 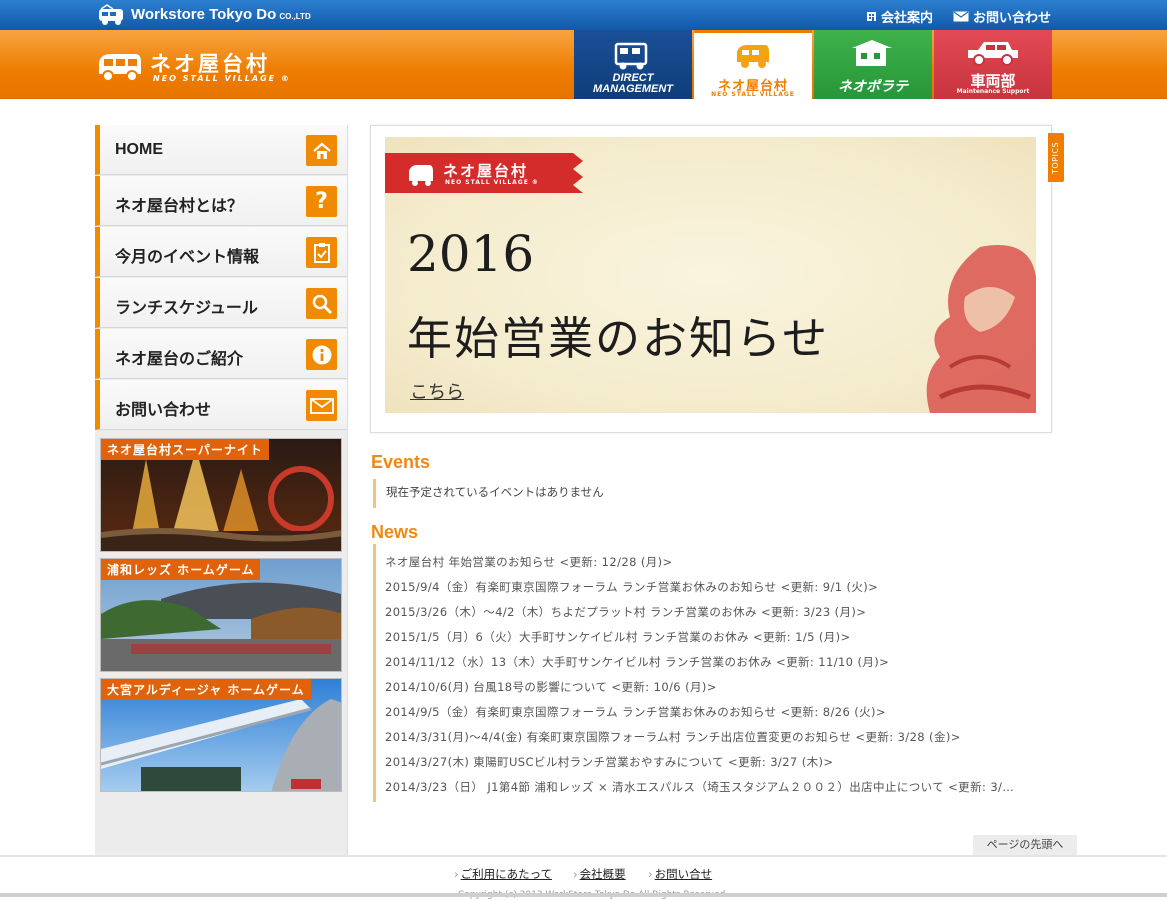 I want to click on building-icon, so click(x=871, y=16).